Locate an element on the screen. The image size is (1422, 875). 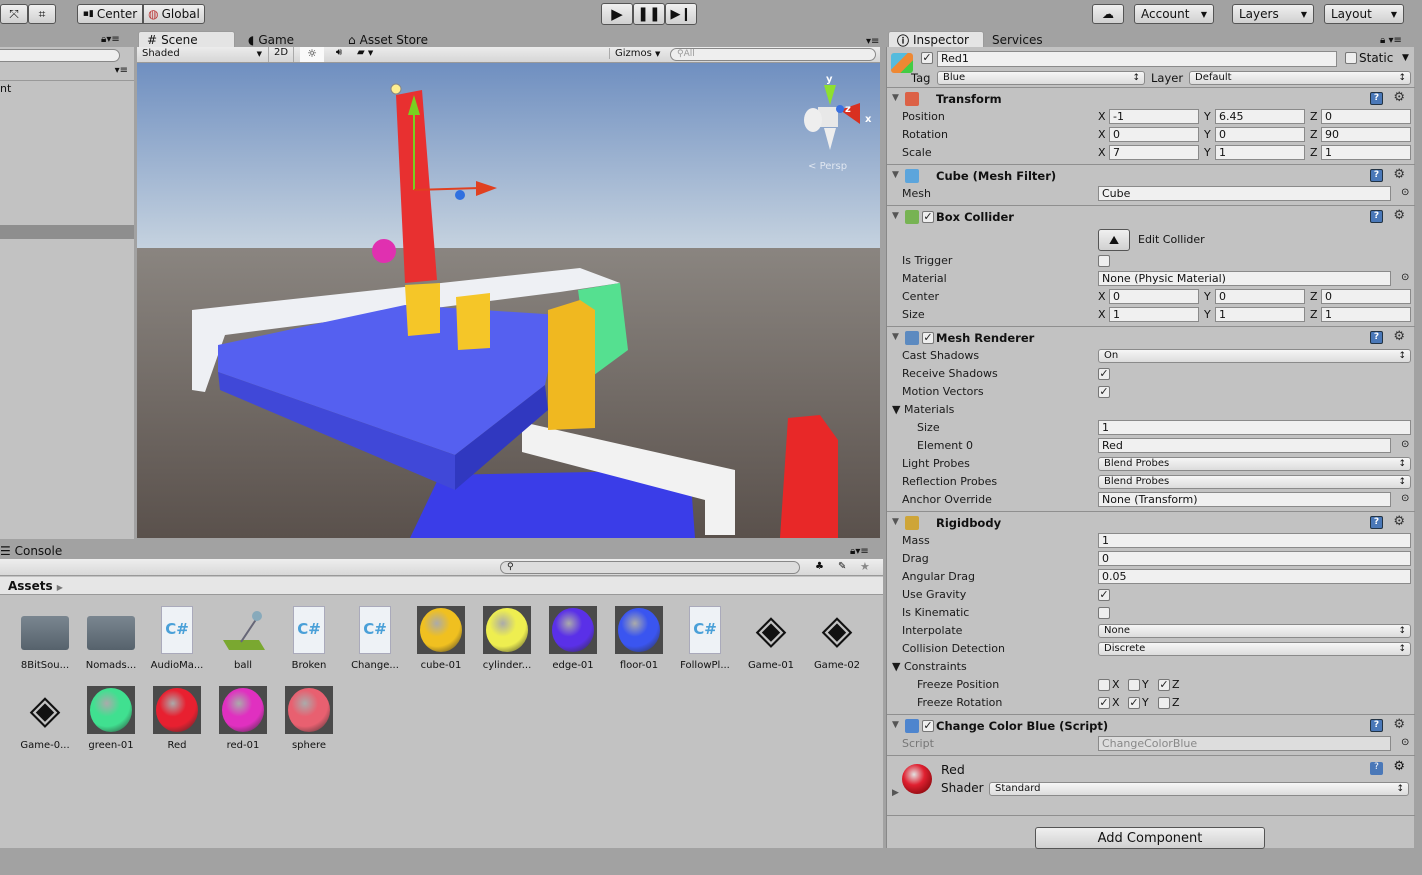
pause-button: ❚❚ is located at coordinates (649, 14).